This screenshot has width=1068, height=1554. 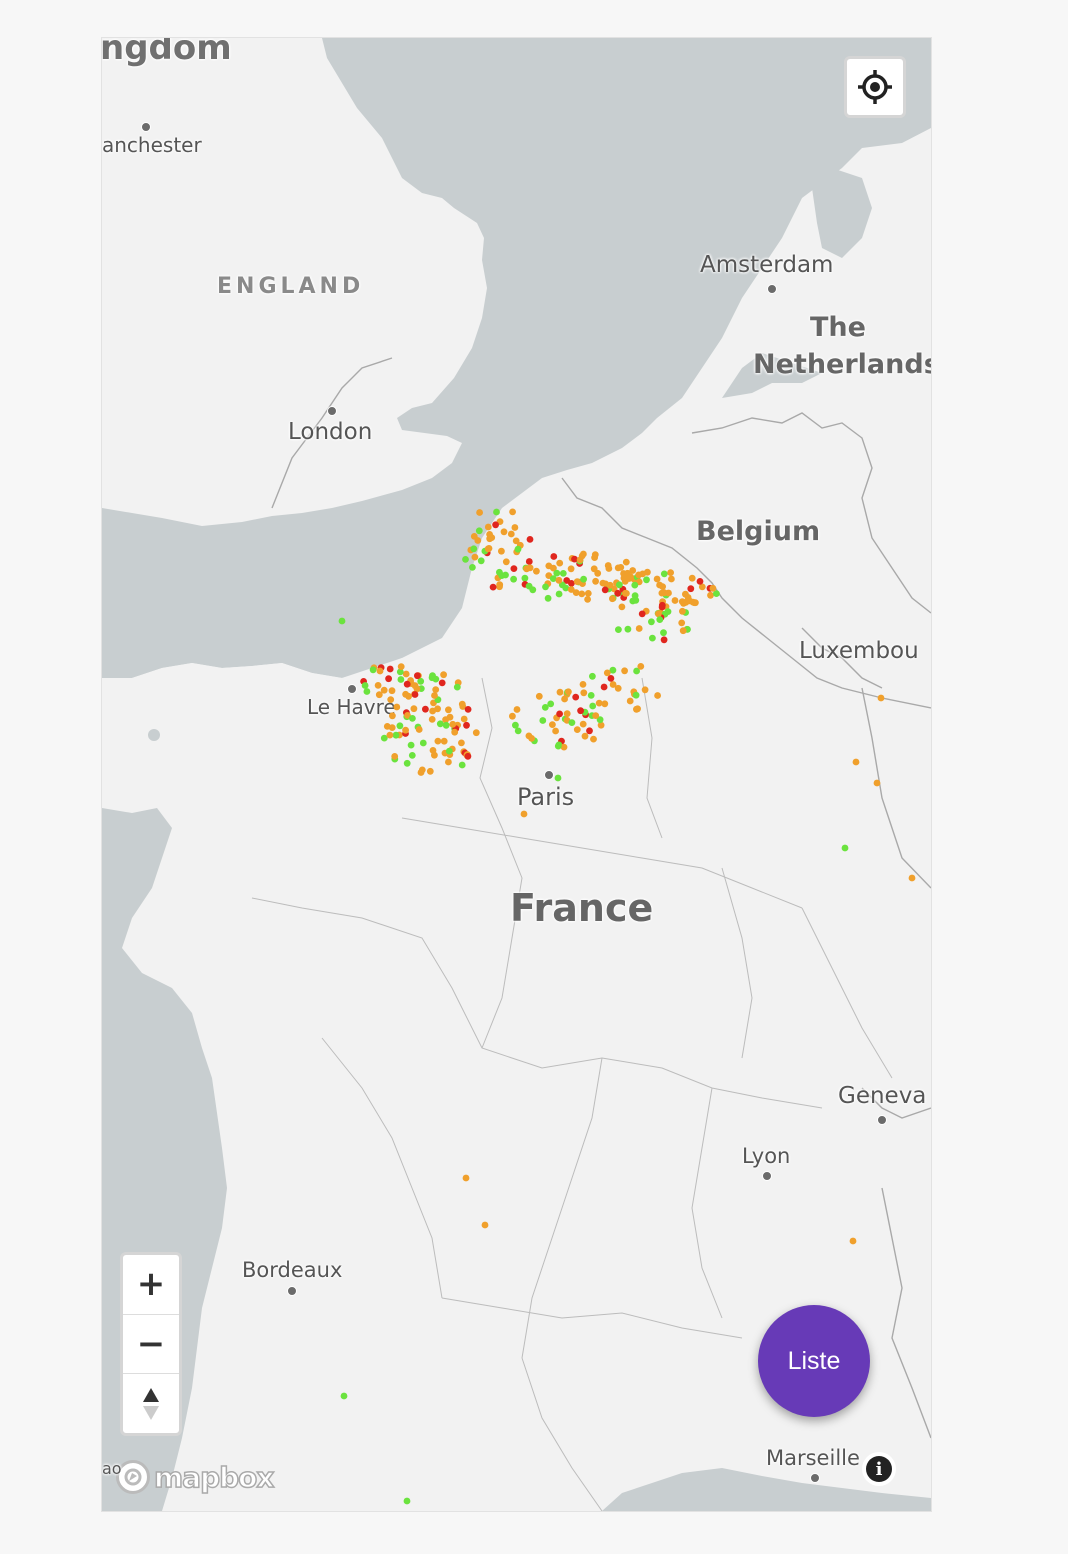 I want to click on zoom-out-button: −, so click(x=151, y=1345).